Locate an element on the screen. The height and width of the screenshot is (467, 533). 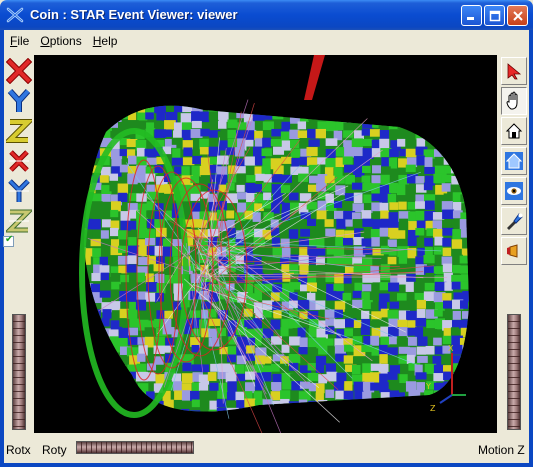
minimize-icon is located at coordinates (470, 18).